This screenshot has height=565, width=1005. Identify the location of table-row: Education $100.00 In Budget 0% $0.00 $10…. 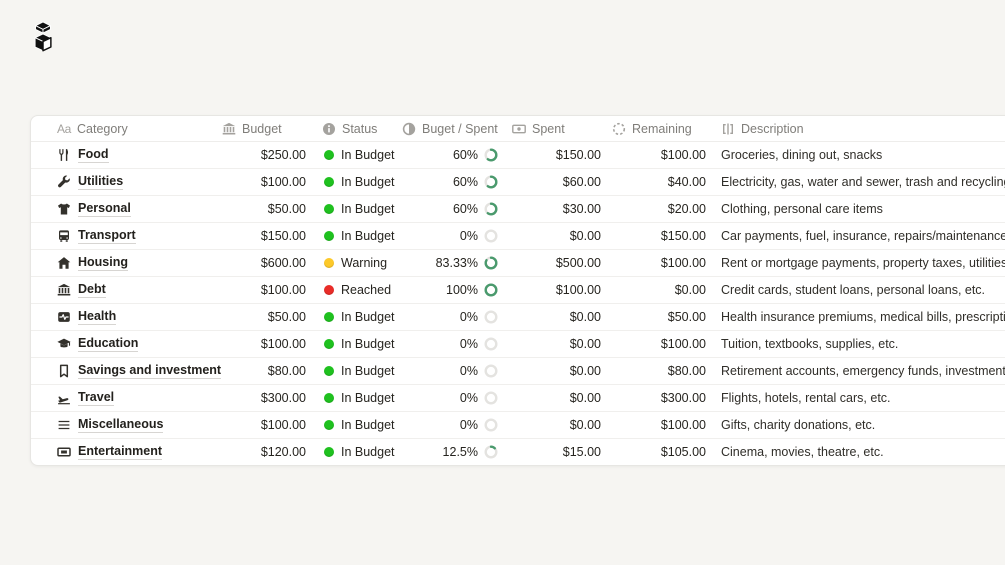
(518, 344).